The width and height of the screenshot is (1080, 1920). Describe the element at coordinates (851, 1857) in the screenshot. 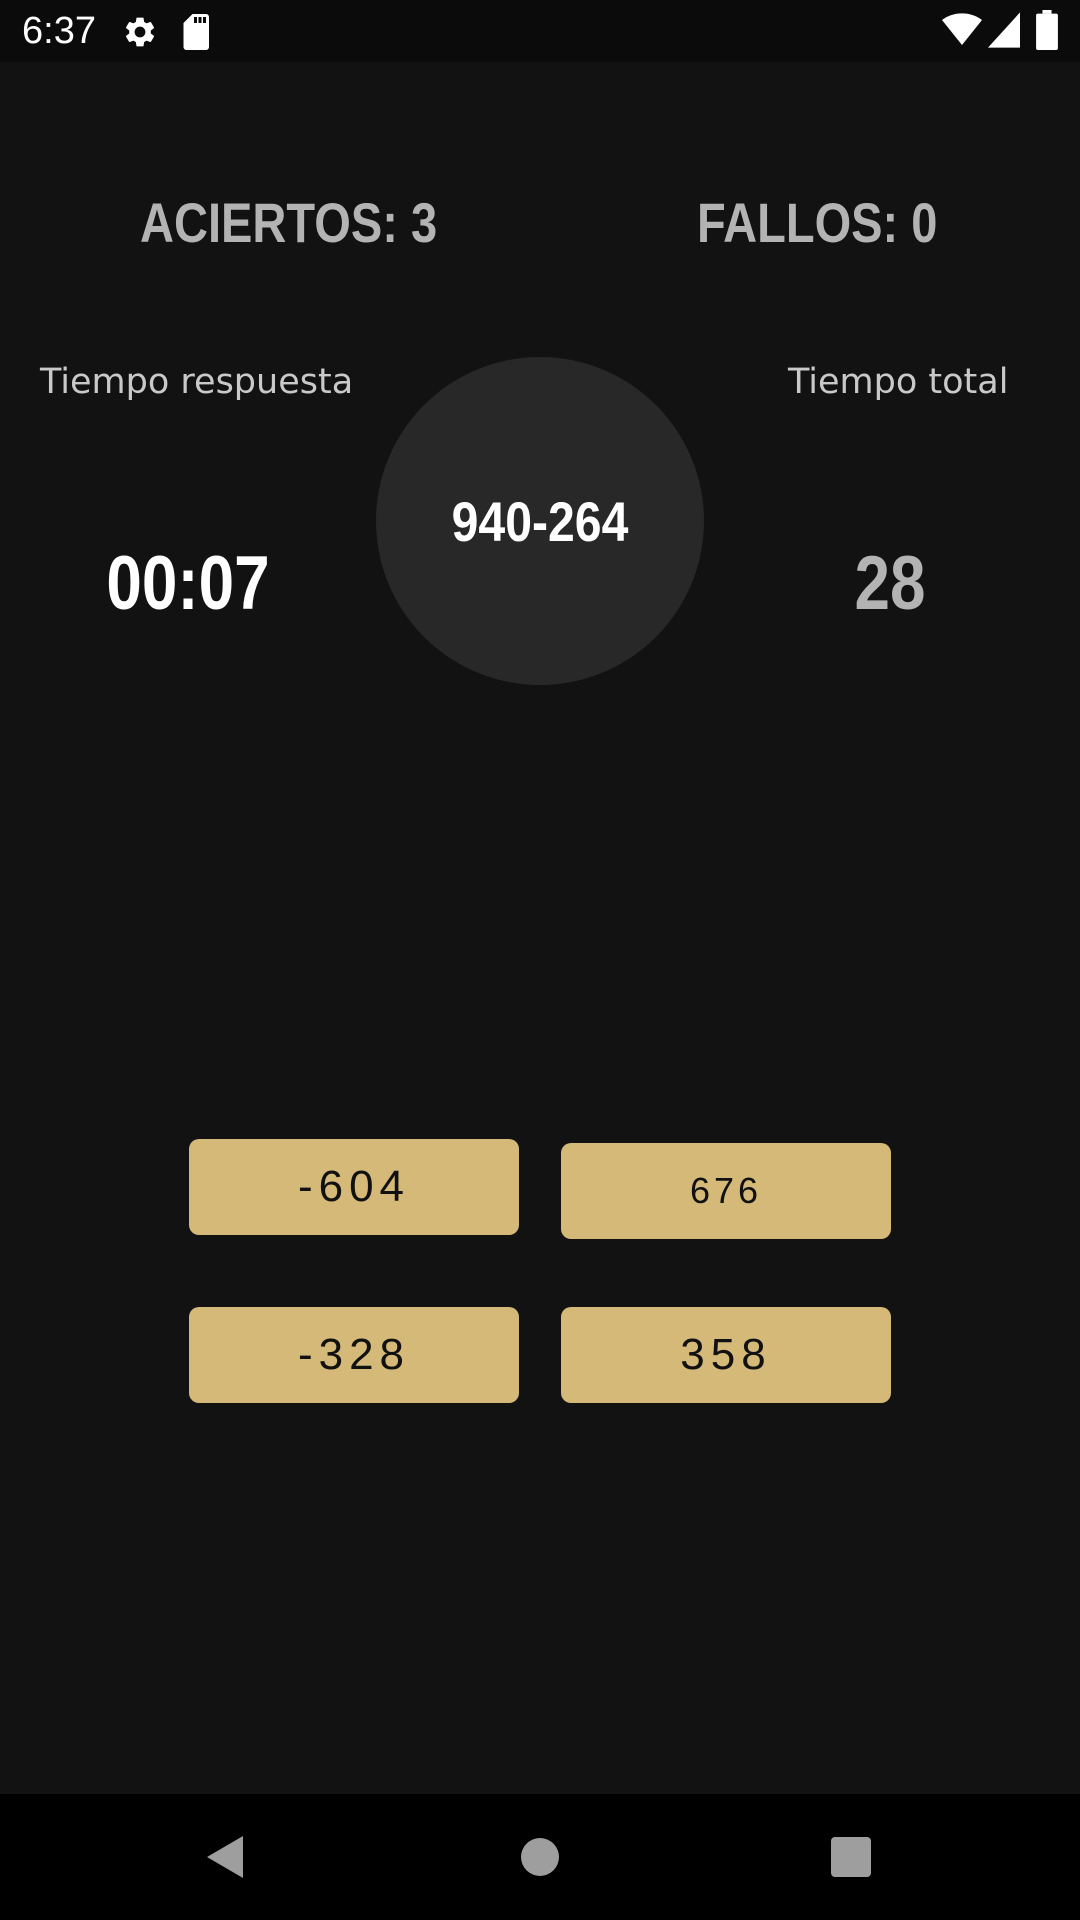

I see `recents-icon` at that location.